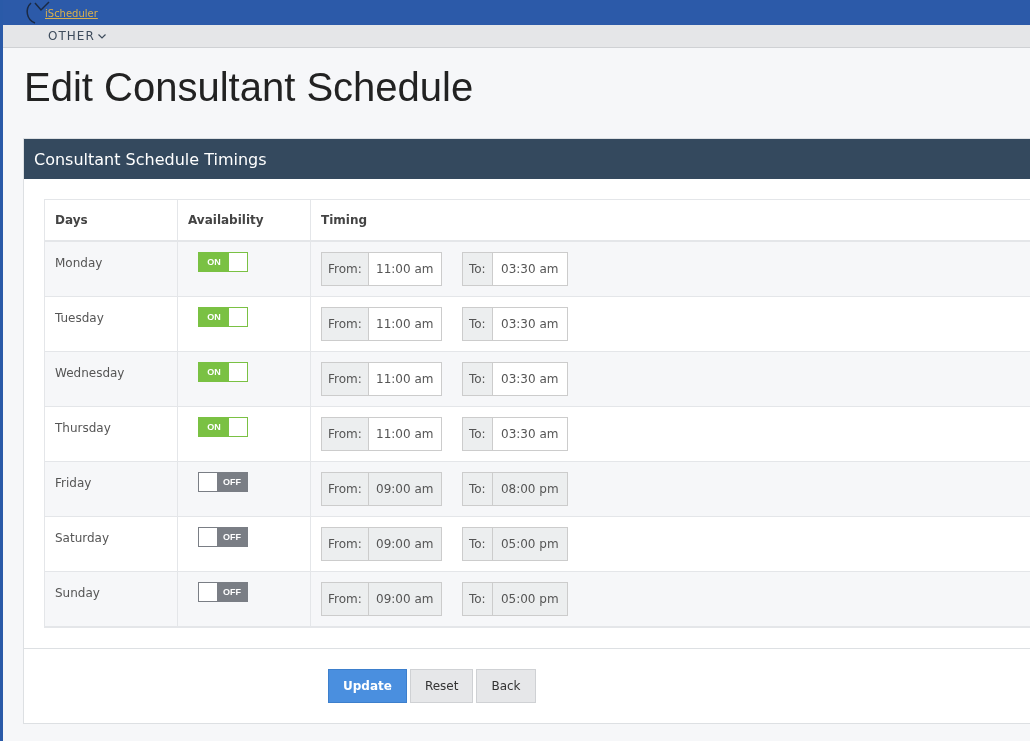 This screenshot has height=741, width=1030. I want to click on column-header: Availability, so click(226, 220).